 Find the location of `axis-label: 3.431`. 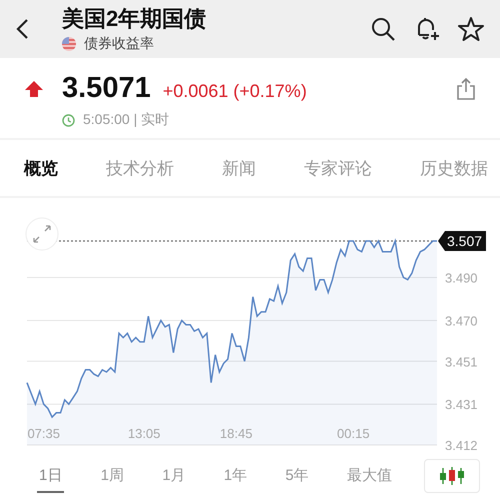

axis-label: 3.431 is located at coordinates (461, 404).